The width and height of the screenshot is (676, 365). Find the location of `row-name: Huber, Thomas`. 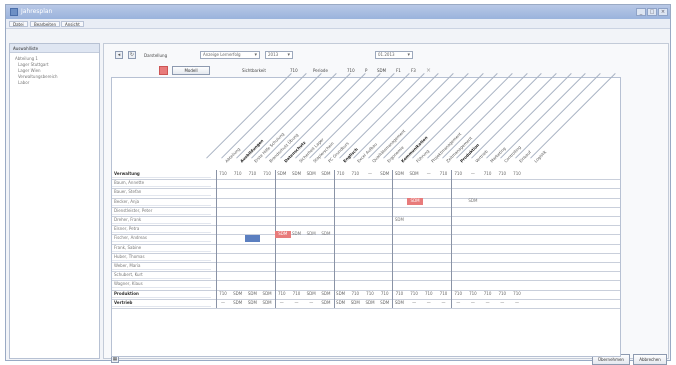

row-name: Huber, Thomas is located at coordinates (128, 256).